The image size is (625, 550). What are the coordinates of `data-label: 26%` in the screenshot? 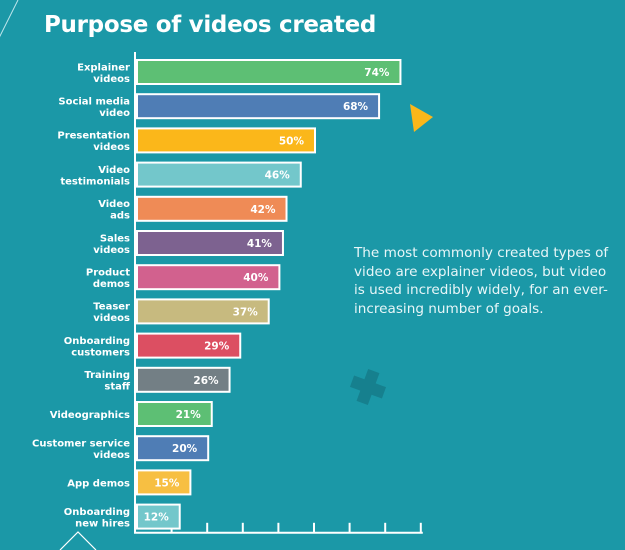 It's located at (206, 381).